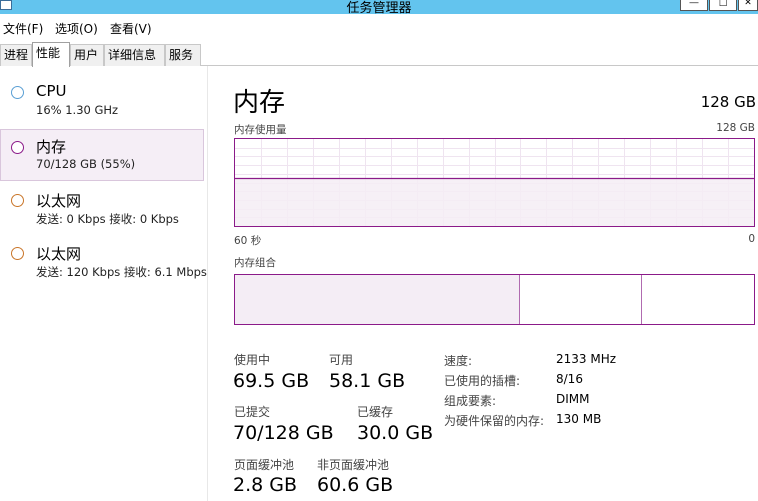  I want to click on tab-details: 详细信息, so click(134, 55).